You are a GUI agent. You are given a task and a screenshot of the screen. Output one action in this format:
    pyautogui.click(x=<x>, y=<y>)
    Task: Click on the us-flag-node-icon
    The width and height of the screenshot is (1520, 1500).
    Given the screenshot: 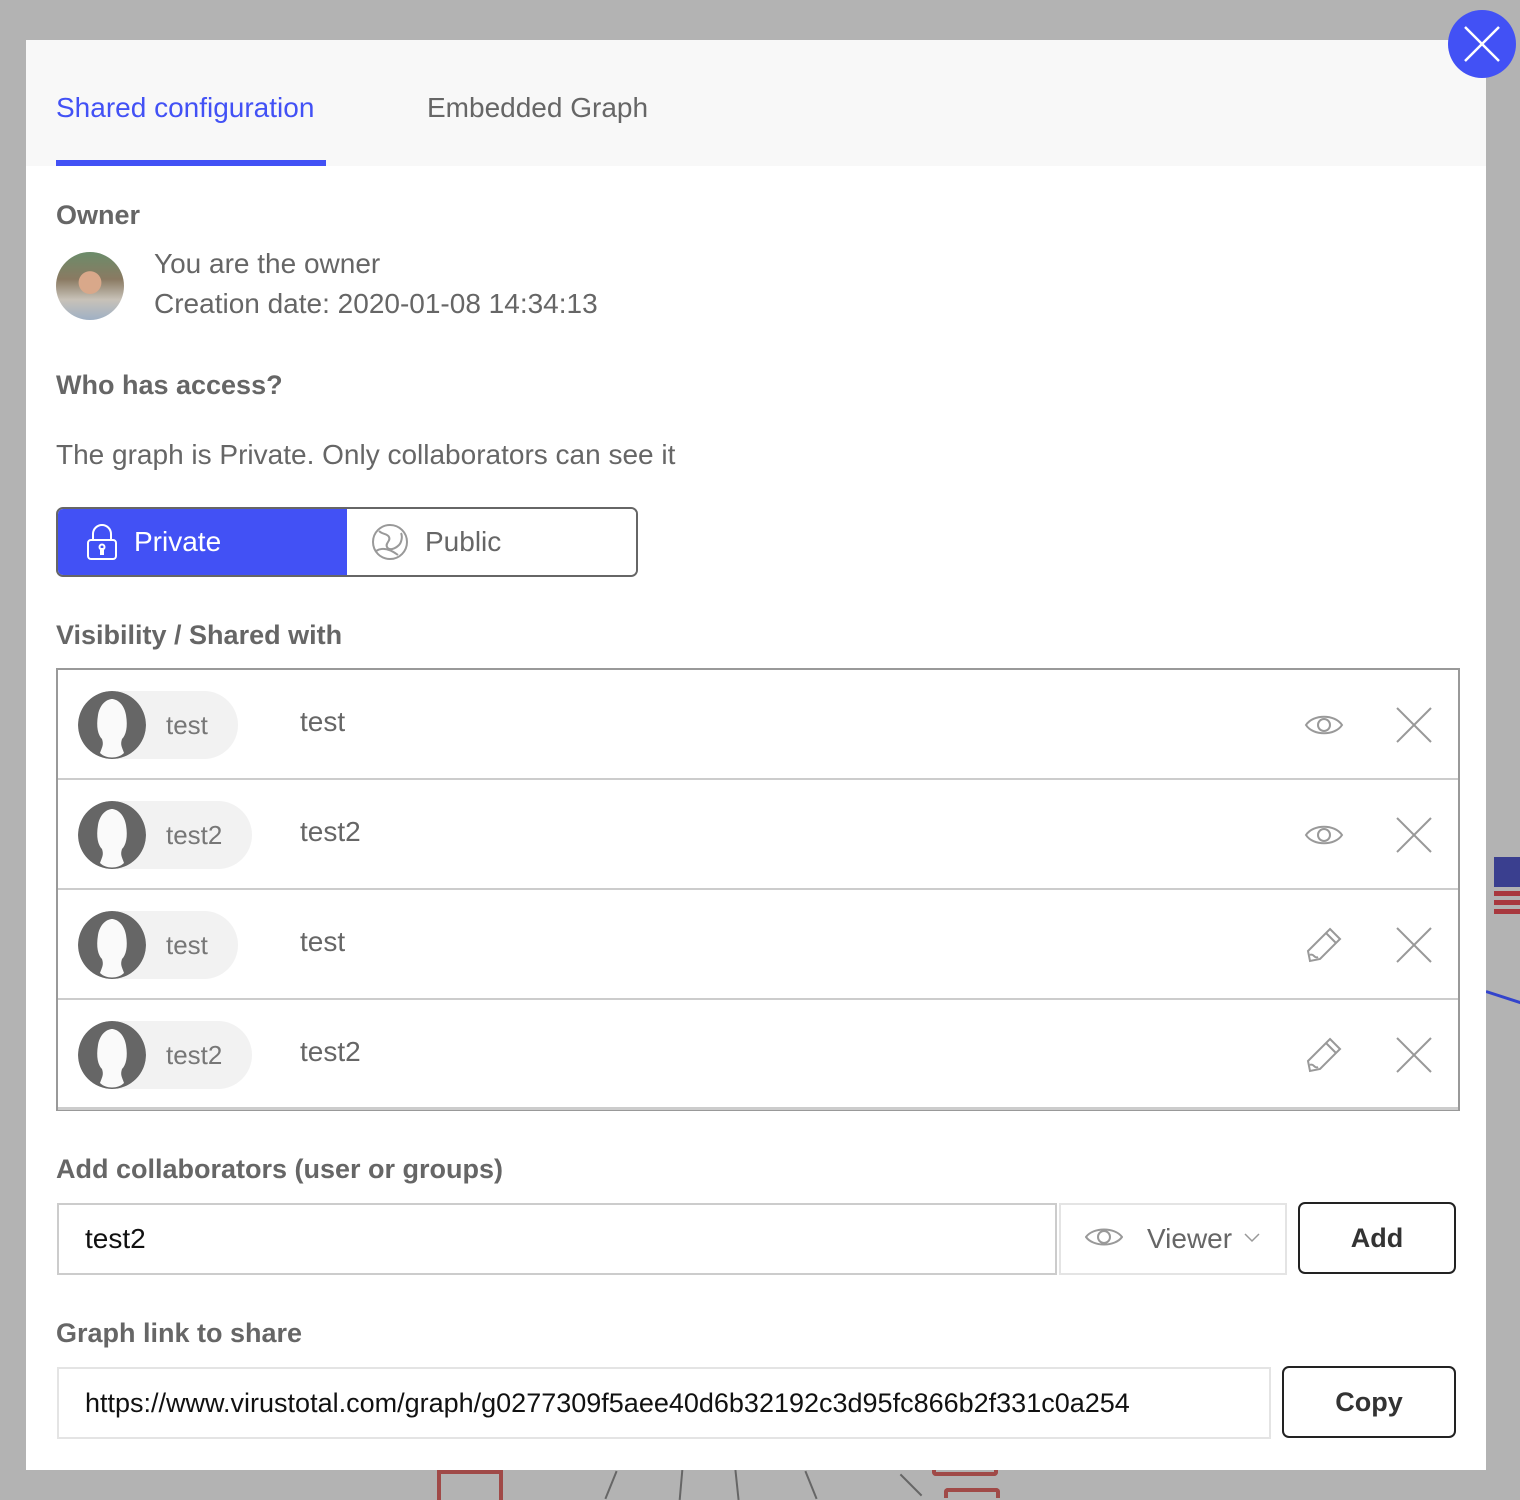 What is the action you would take?
    pyautogui.click(x=1507, y=886)
    